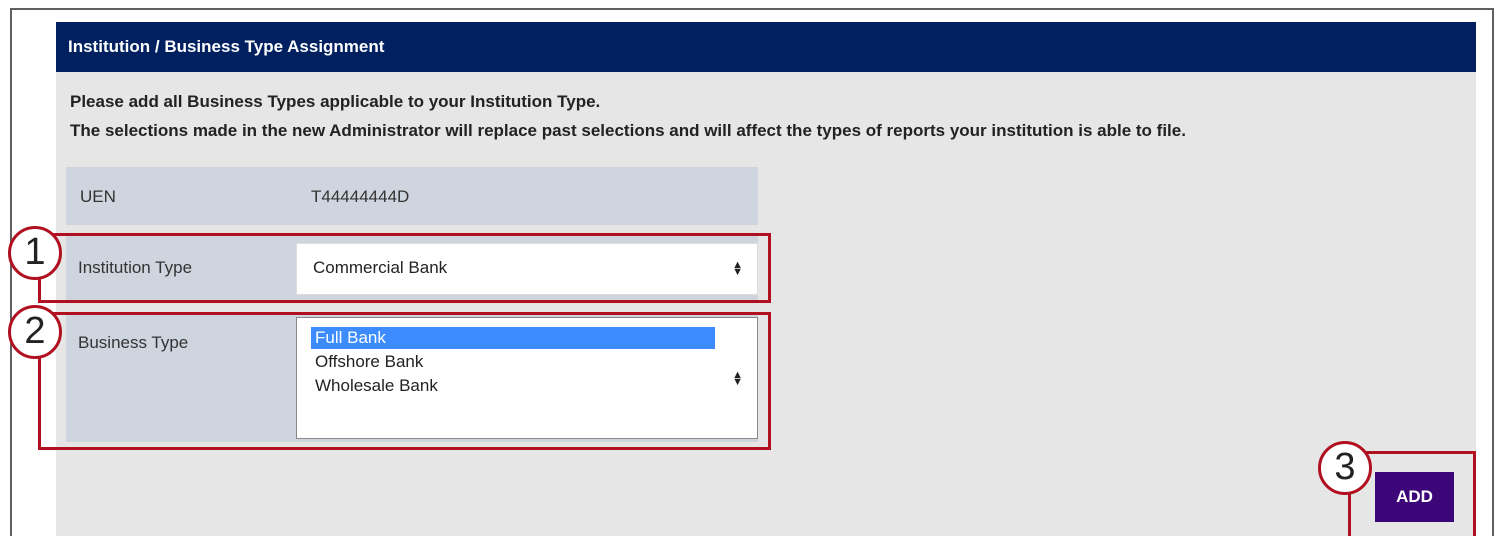  What do you see at coordinates (360, 196) in the screenshot?
I see `uen-value: T44444444D` at bounding box center [360, 196].